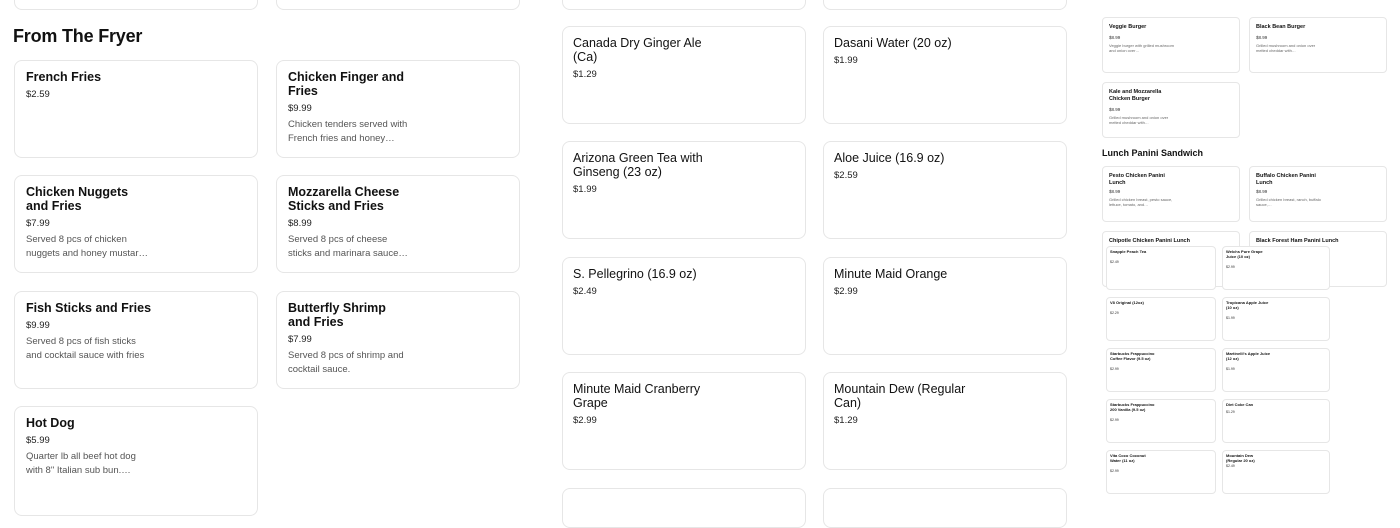 This screenshot has width=1400, height=528. Describe the element at coordinates (637, 50) in the screenshot. I see `item-name: Canada Dry Ginger Ale (Ca)` at that location.